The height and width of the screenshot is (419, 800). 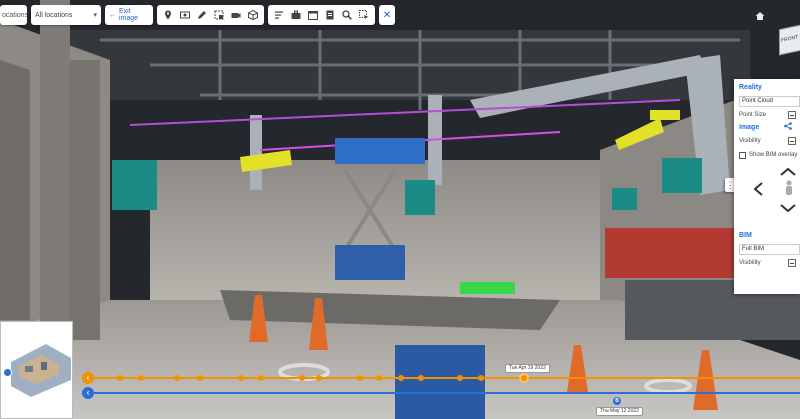 What do you see at coordinates (773, 155) in the screenshot?
I see `show-bim-overlay-label: Show BIM overlay` at bounding box center [773, 155].